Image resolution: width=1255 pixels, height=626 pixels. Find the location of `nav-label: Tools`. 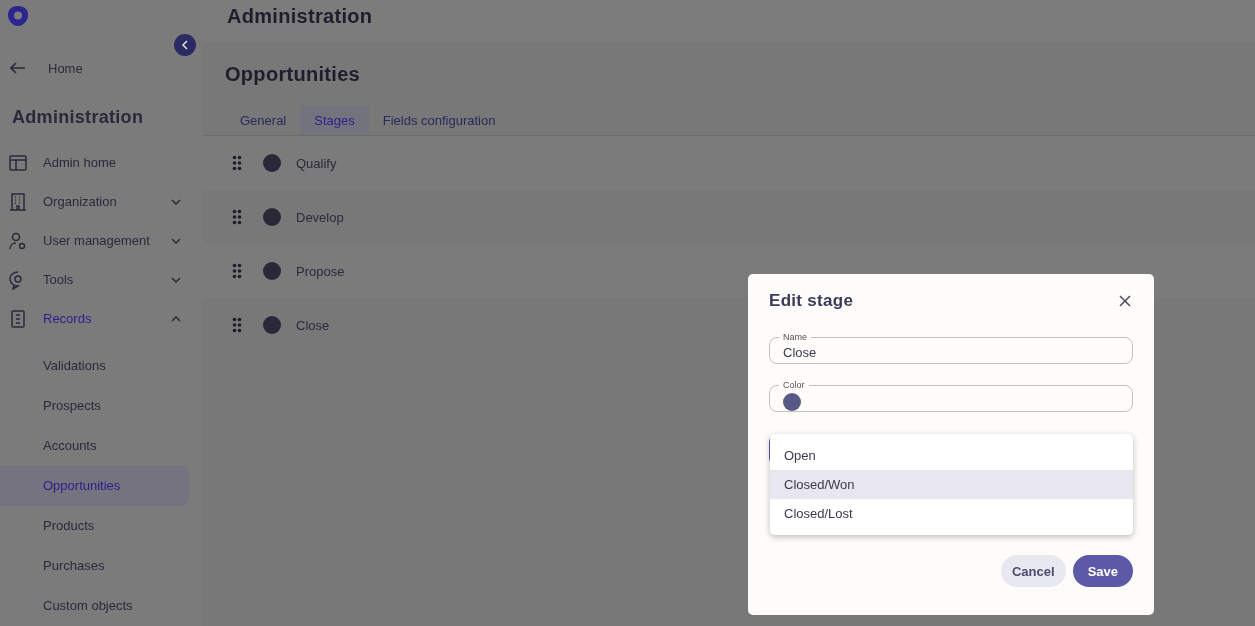

nav-label: Tools is located at coordinates (59, 279).